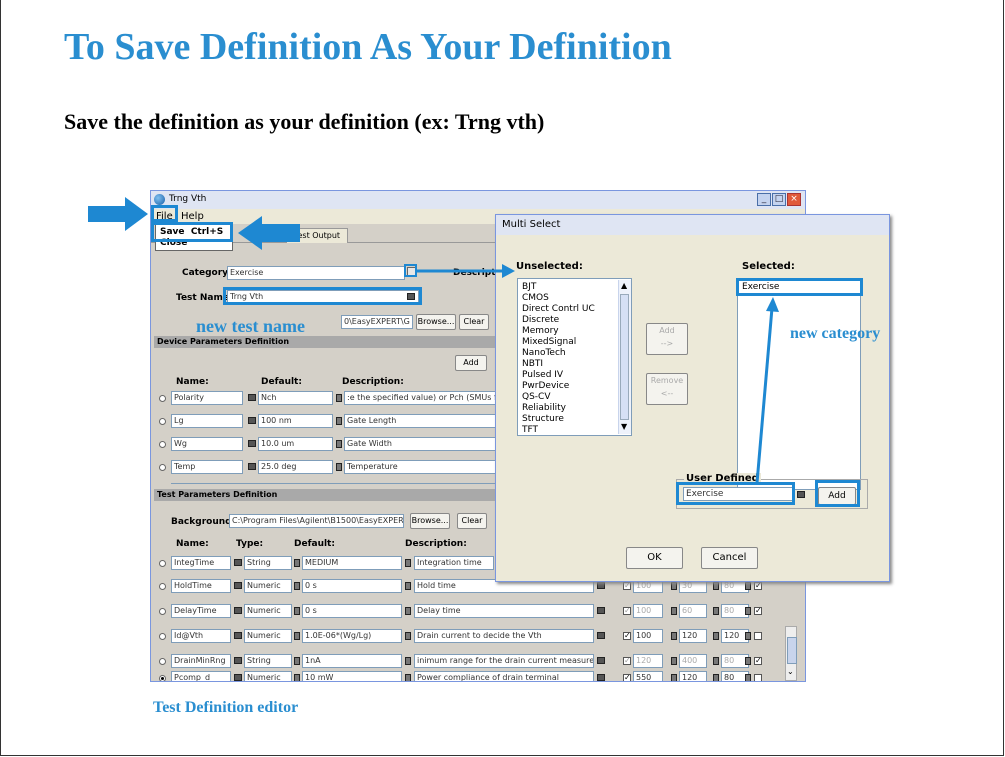 This screenshot has width=1005, height=757. Describe the element at coordinates (543, 419) in the screenshot. I see `list-item: Structure` at that location.